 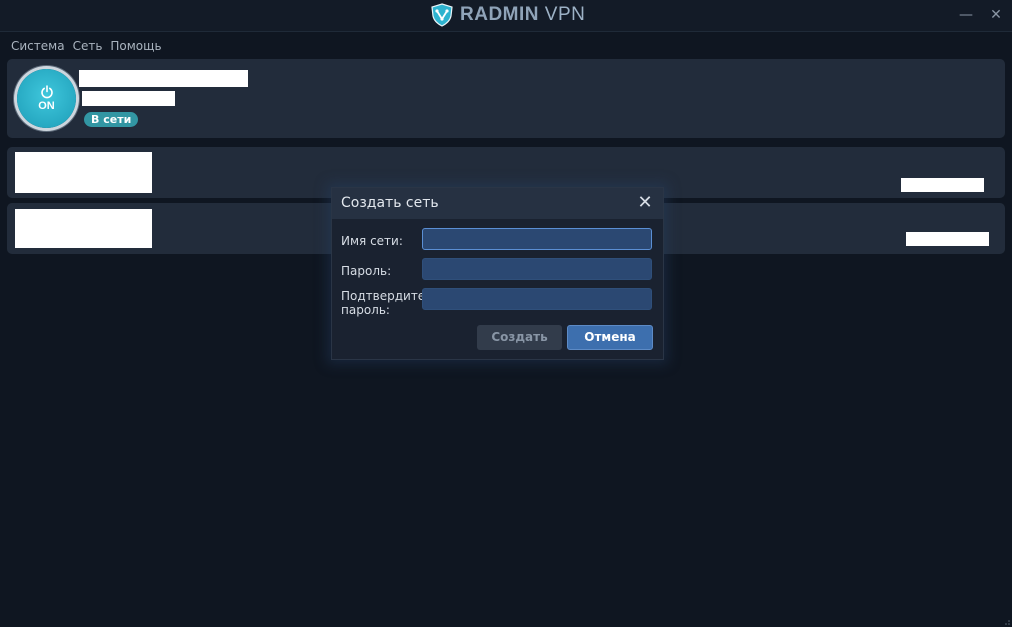 I want to click on app-title: RADMIN VPN, so click(x=522, y=15).